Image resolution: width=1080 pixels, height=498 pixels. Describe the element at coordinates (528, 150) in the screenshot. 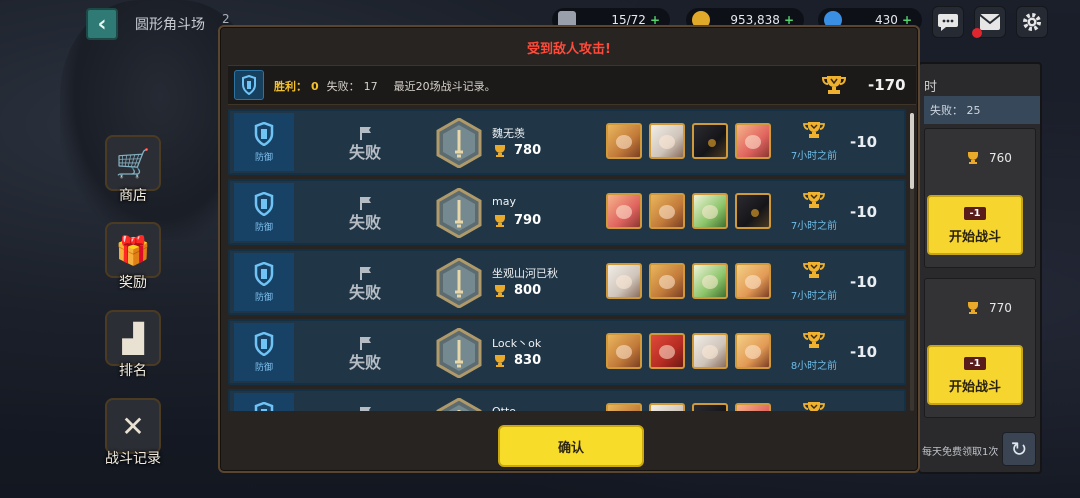

I see `opponent-score-value: 780` at that location.